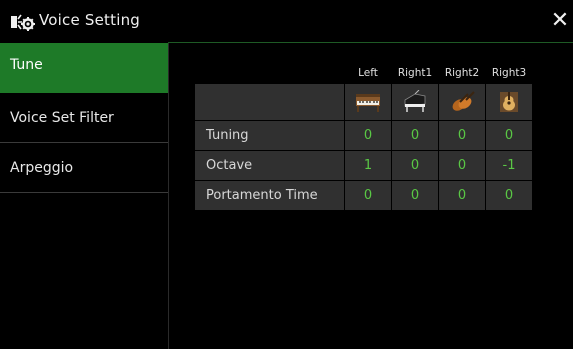 This screenshot has height=349, width=573. I want to click on voice-left, so click(368, 102).